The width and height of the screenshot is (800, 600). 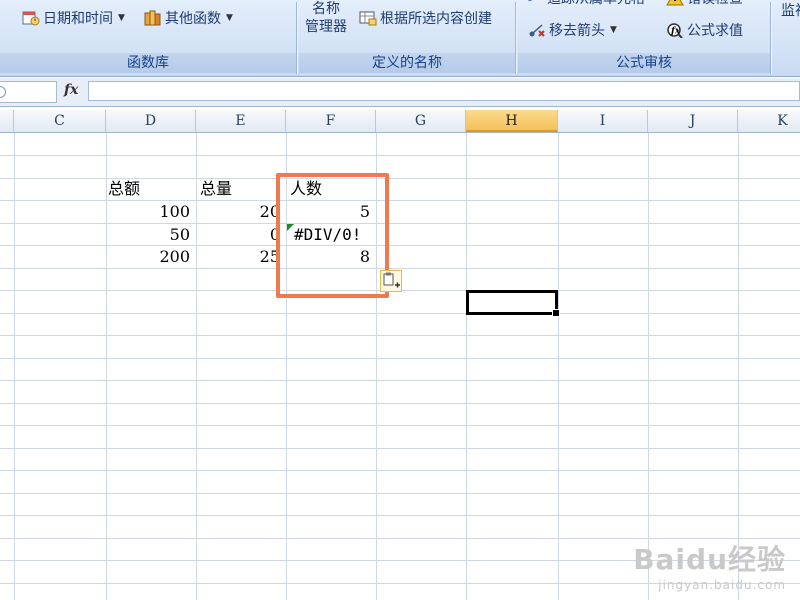 What do you see at coordinates (326, 9) in the screenshot?
I see `name-manager-label-1: 名称` at bounding box center [326, 9].